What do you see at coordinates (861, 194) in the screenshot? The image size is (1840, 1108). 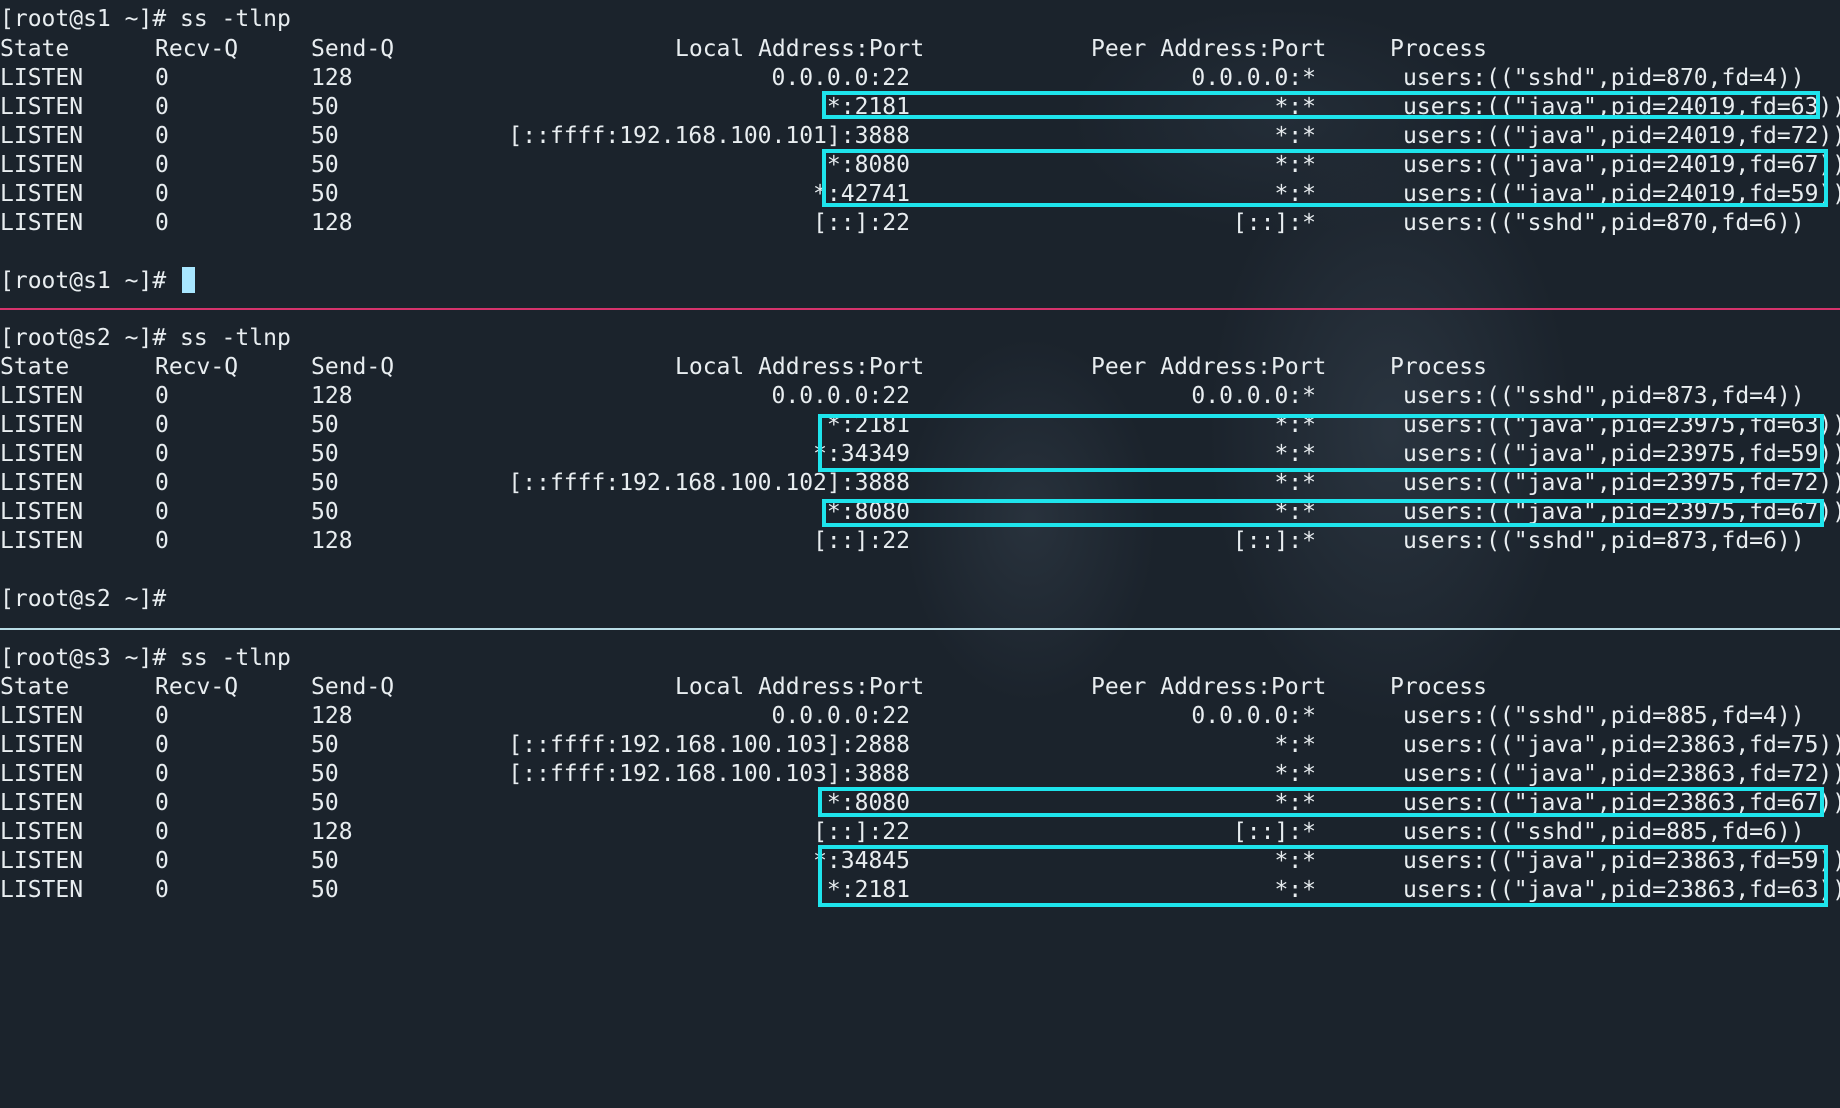 I see `local-address-cell: *:42741` at bounding box center [861, 194].